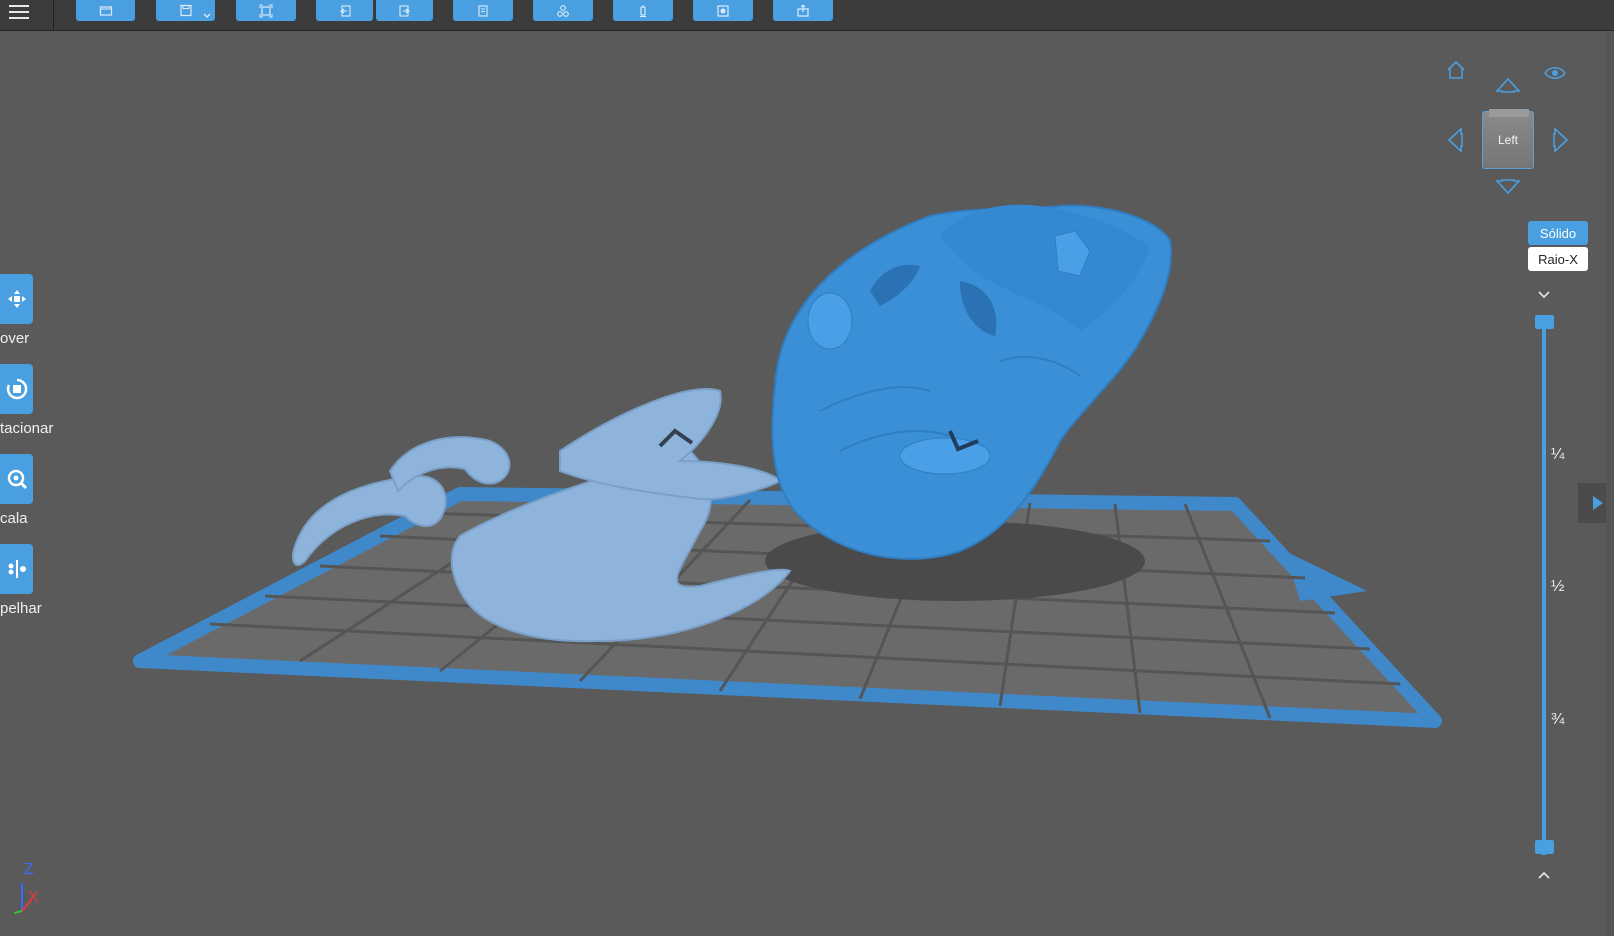  Describe the element at coordinates (1558, 233) in the screenshot. I see `solid-mode-button: Sólido` at that location.